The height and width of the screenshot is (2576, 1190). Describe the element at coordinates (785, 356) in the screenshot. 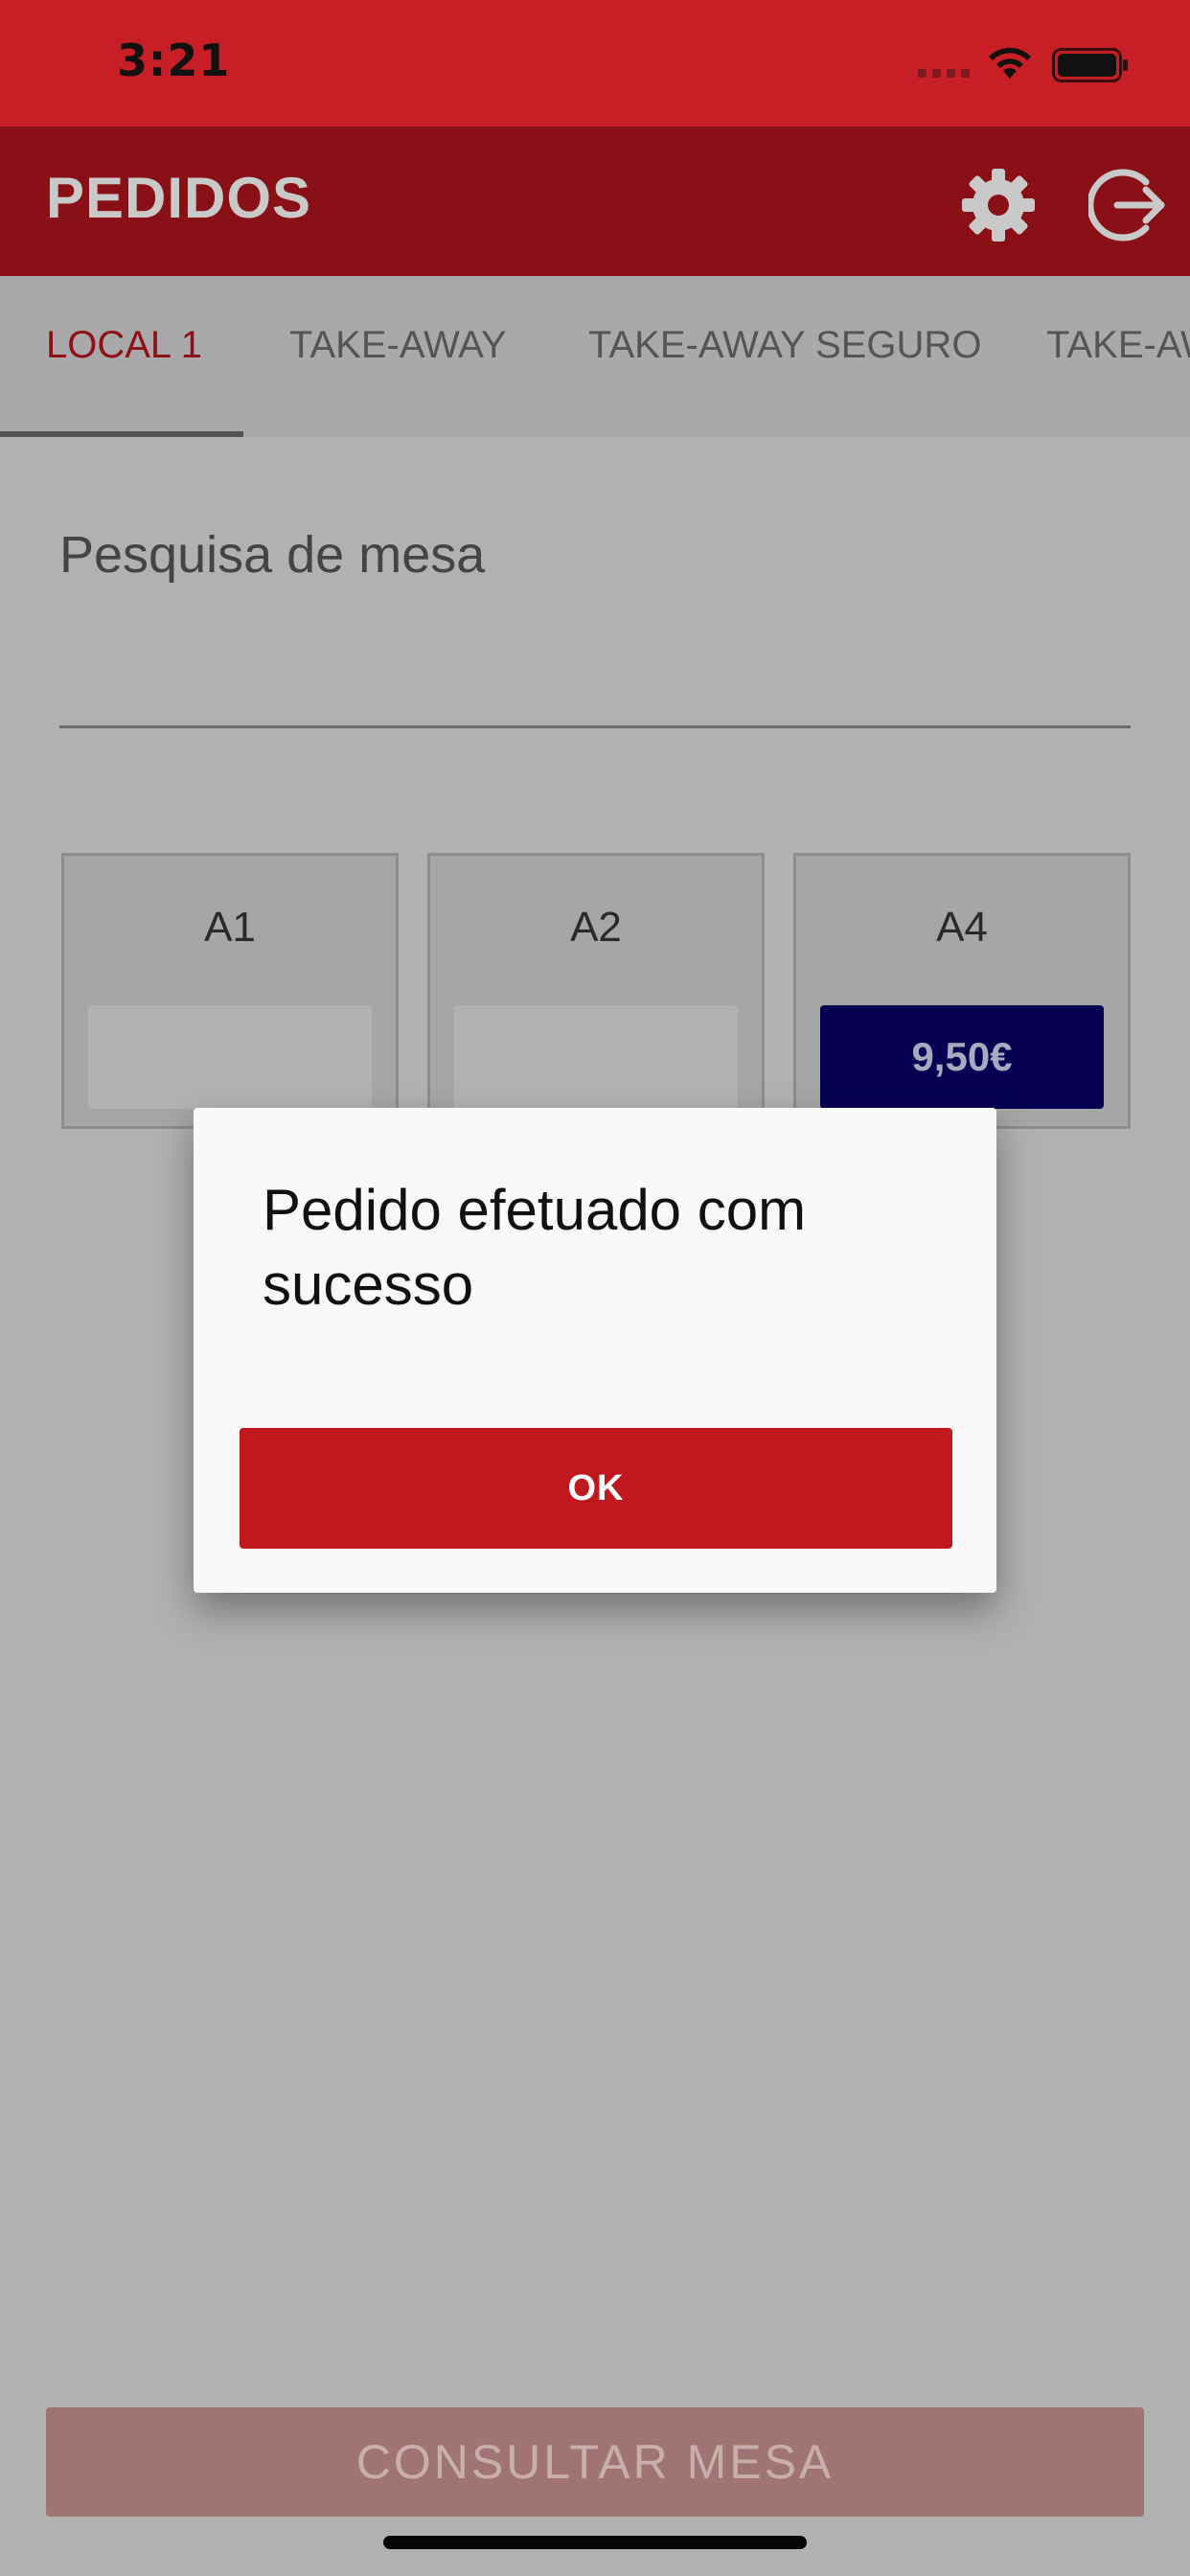

I see `tab-take-away-seguro: TAKE-AWAY SEGURO` at that location.